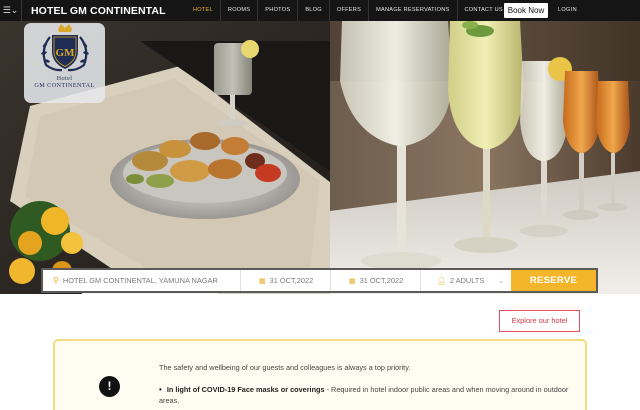 The height and width of the screenshot is (410, 640). Describe the element at coordinates (98, 11) in the screenshot. I see `brand-name: HOTEL GM CONTINENTAL` at that location.